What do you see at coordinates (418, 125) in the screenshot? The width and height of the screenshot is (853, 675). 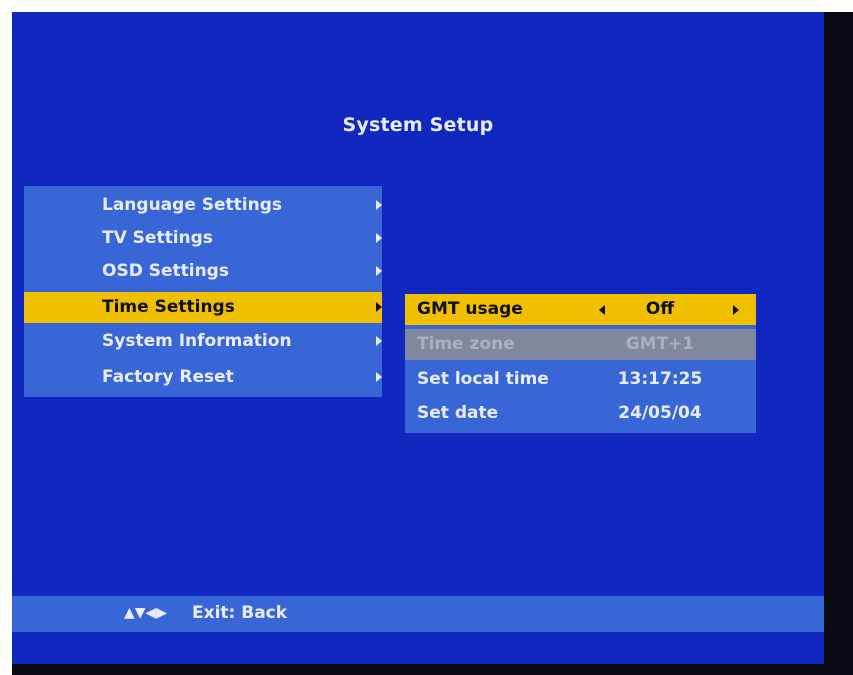 I see `page-title: System Setup` at bounding box center [418, 125].